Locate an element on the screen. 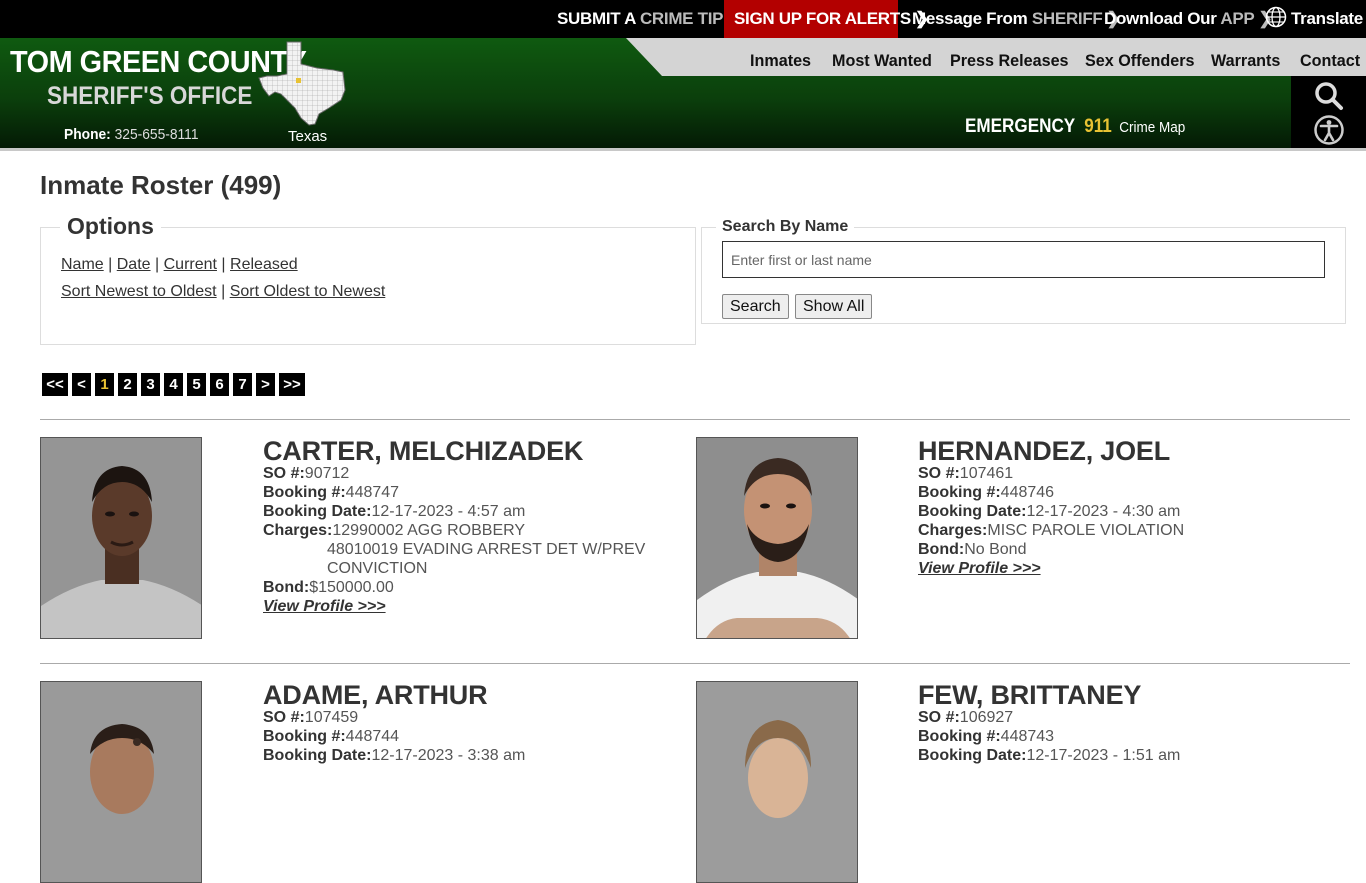  inmate-booking-date: Booking Date:12-17-2023 - 4:30 am is located at coordinates (1049, 512).